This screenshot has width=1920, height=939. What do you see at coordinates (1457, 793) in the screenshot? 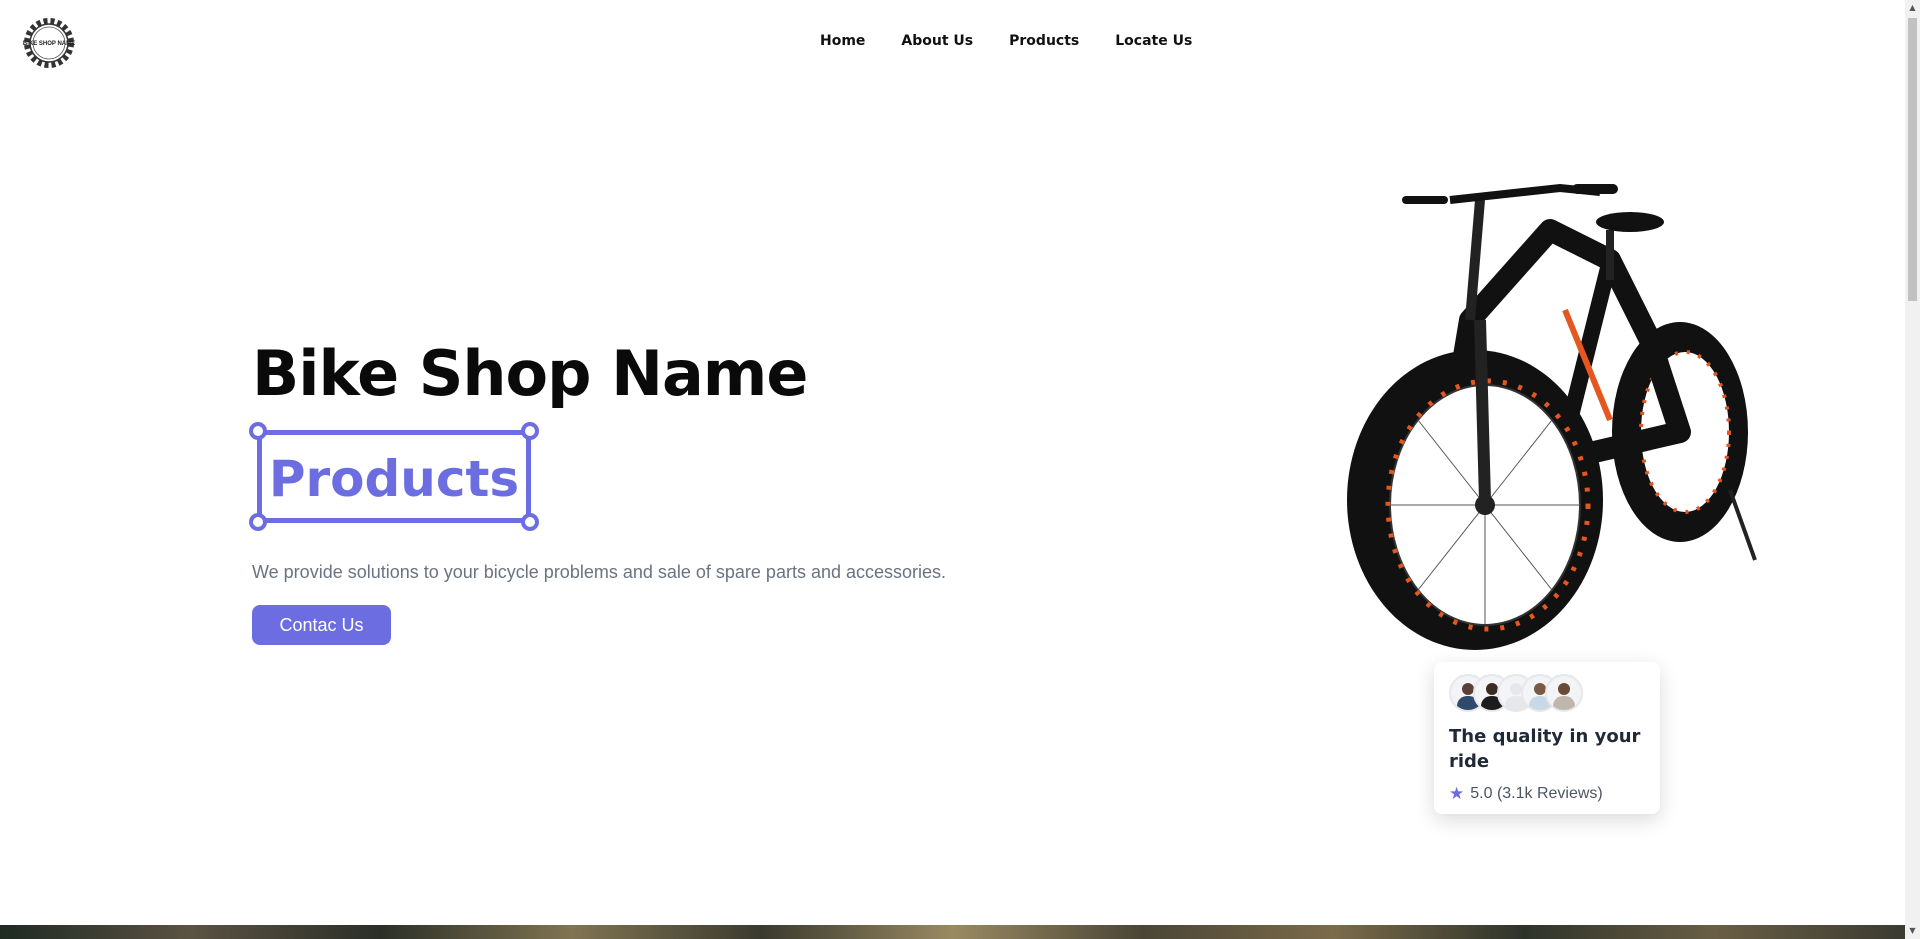
I see `star-icon: ★` at bounding box center [1457, 793].